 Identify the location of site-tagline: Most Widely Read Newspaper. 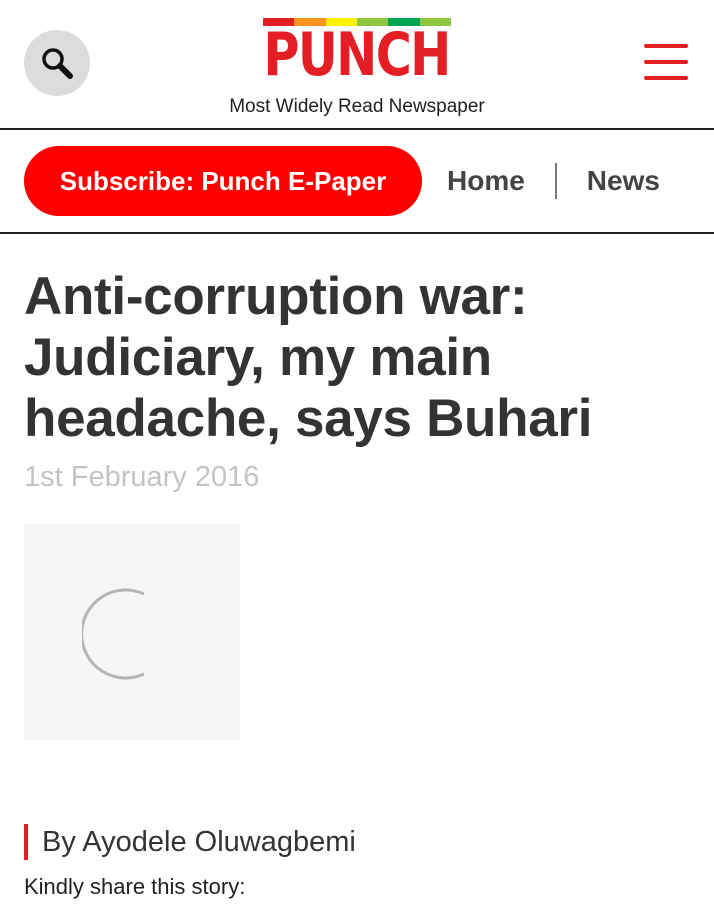
(357, 106).